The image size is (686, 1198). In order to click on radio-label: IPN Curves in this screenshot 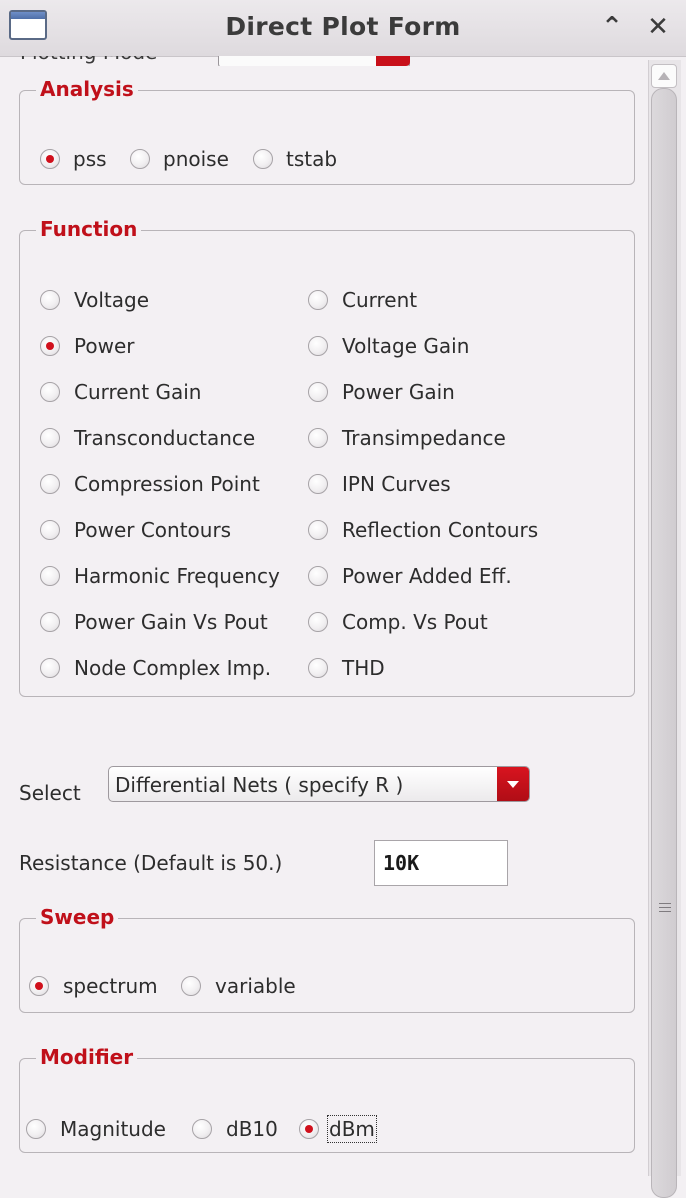, I will do `click(396, 484)`.